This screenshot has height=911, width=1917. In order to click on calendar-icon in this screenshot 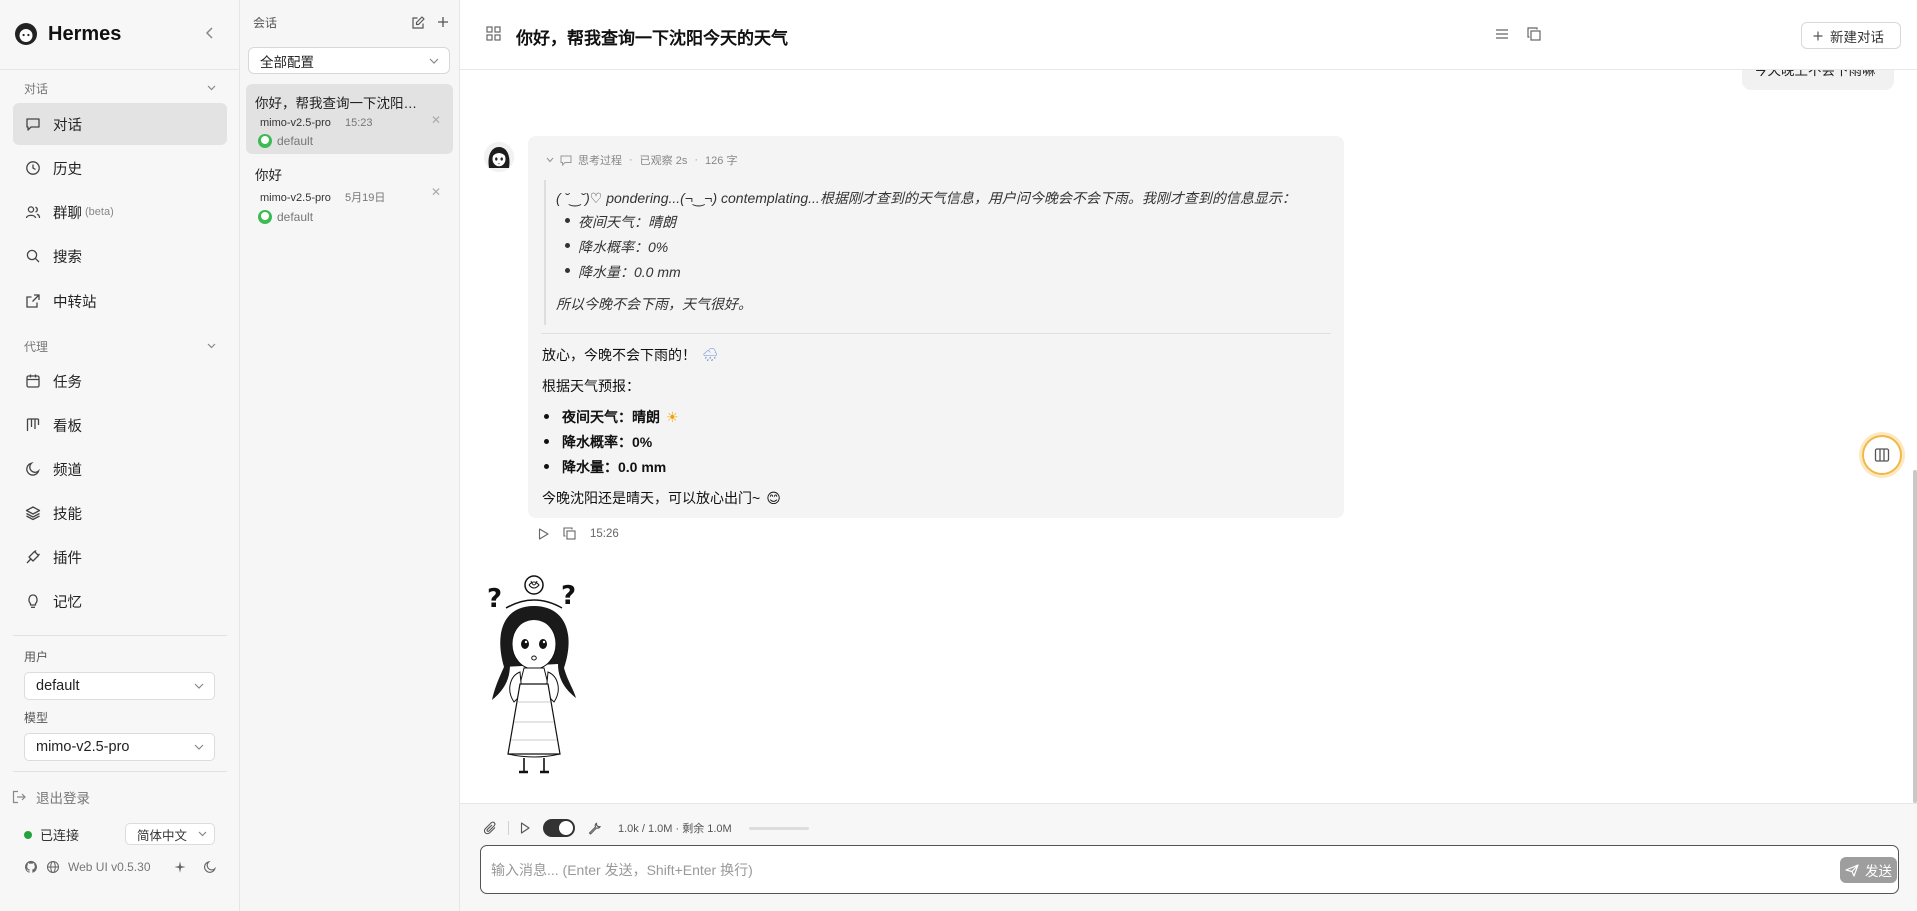, I will do `click(33, 381)`.